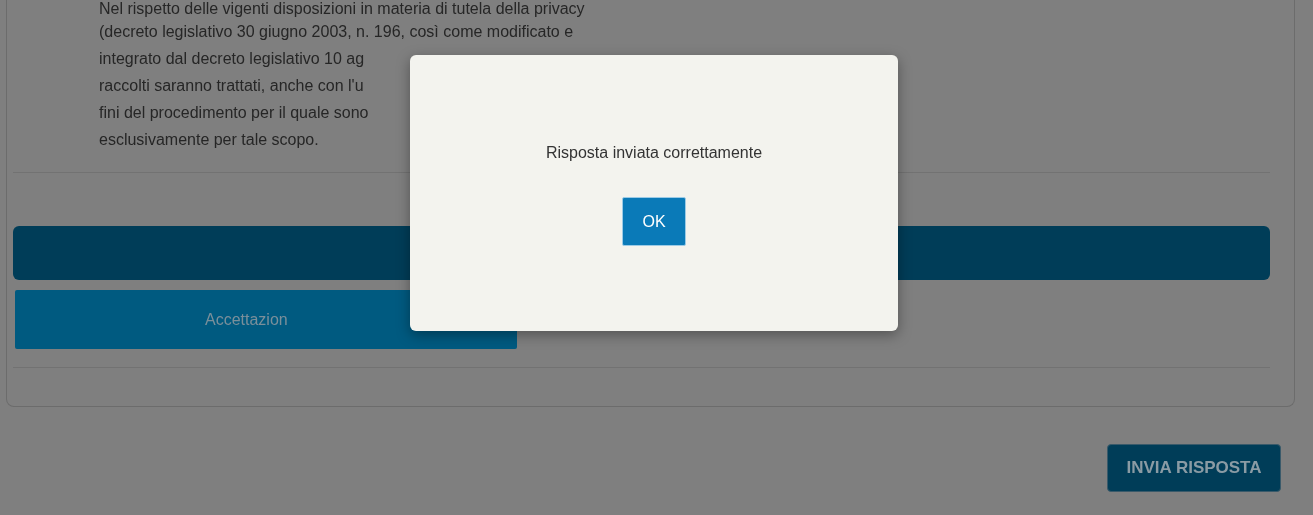 The image size is (1313, 515). What do you see at coordinates (342, 9) in the screenshot?
I see `paragraph-line: Nel rispetto delle vigenti disposizioni in materia di tutela della privacy` at bounding box center [342, 9].